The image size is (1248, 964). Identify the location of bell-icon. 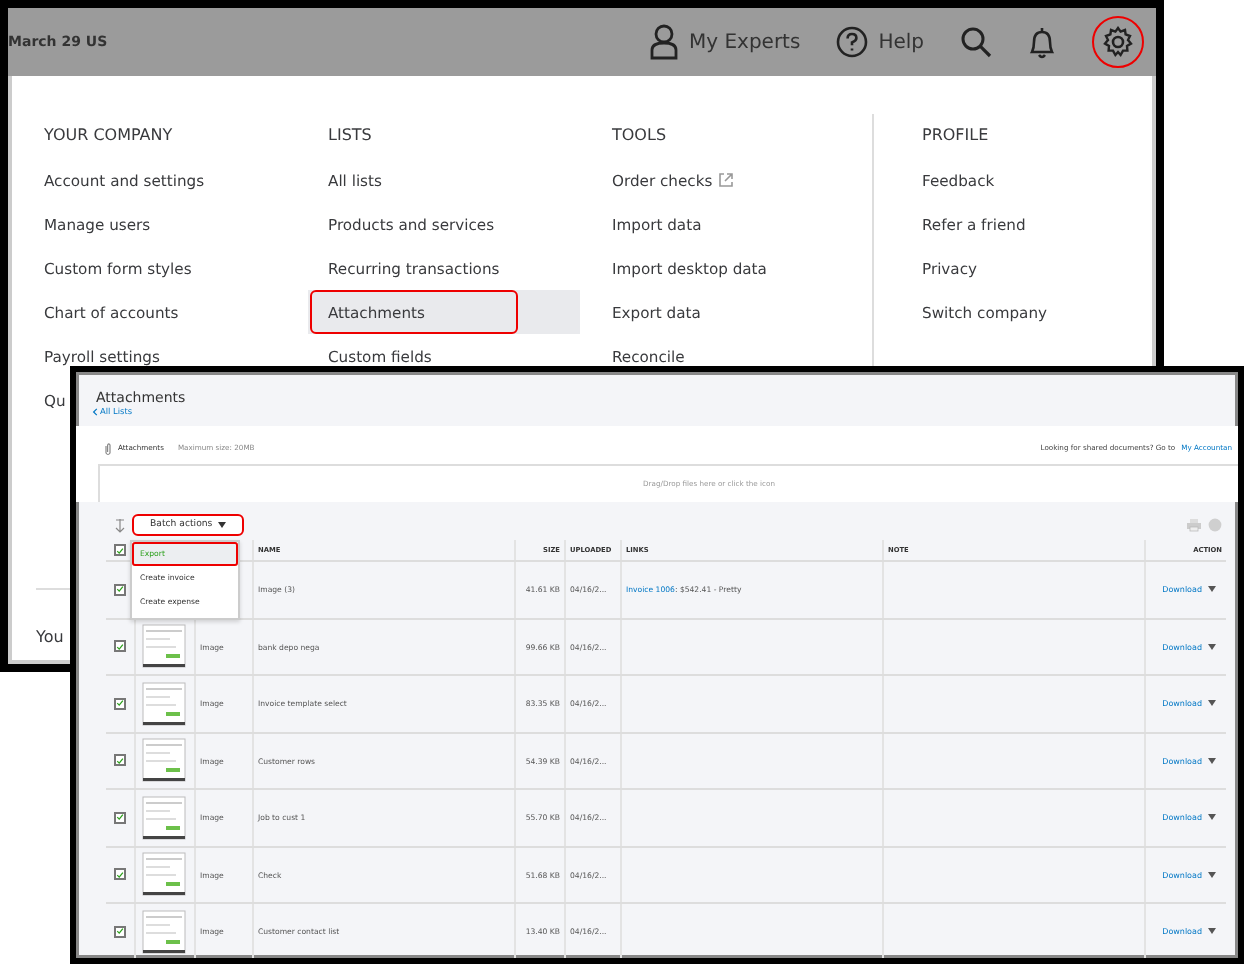
(1042, 42).